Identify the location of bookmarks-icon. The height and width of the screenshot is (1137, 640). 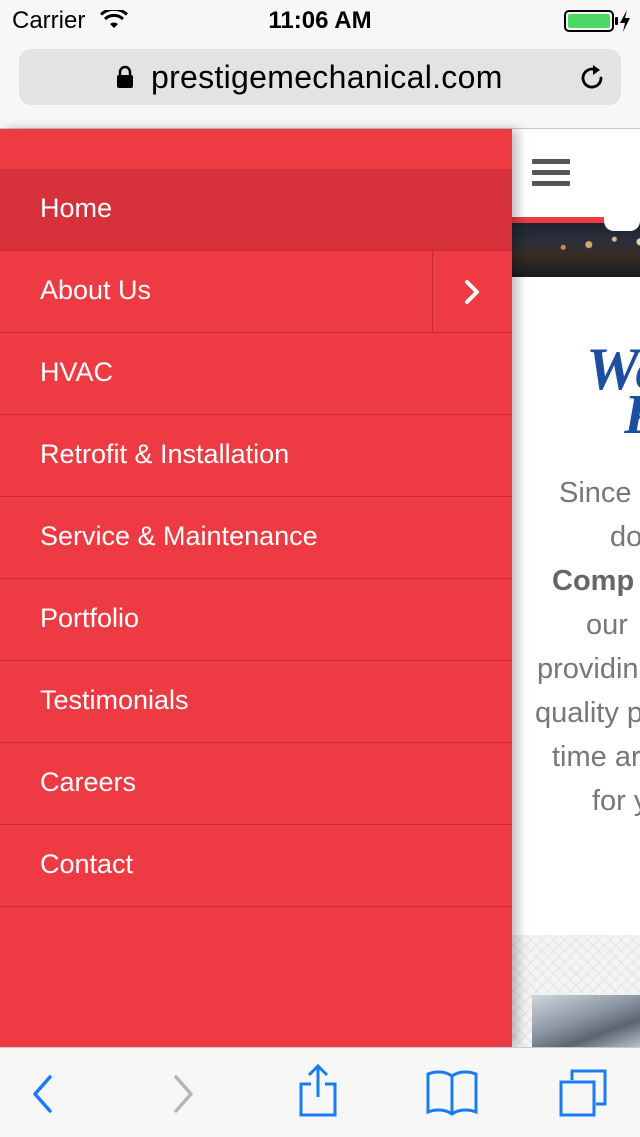
(452, 1093).